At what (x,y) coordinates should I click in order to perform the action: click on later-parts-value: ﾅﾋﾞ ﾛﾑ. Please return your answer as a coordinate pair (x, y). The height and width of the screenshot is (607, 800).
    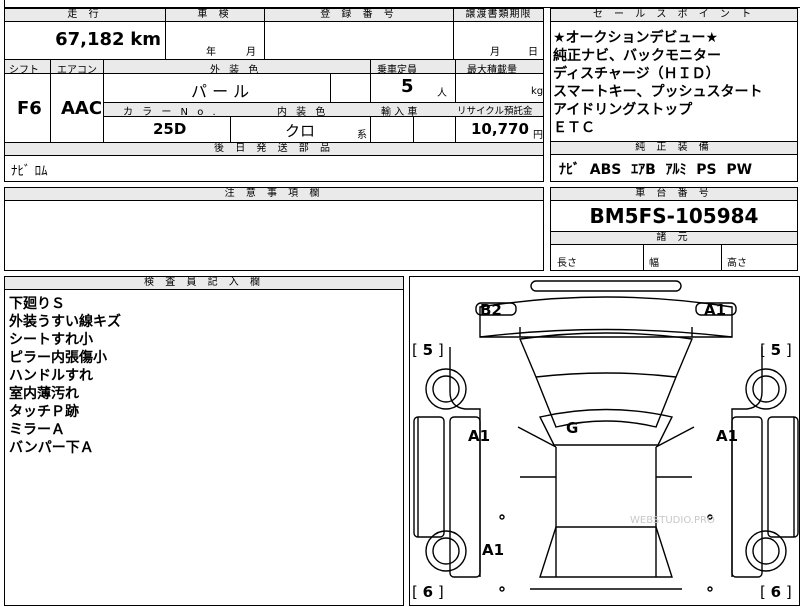
    Looking at the image, I should click on (29, 171).